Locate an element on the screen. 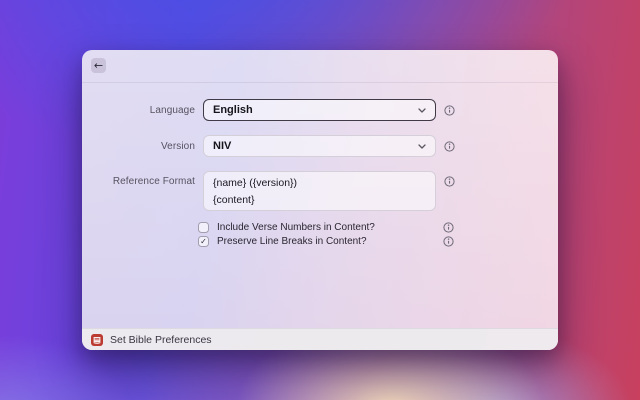 The height and width of the screenshot is (400, 640). checkbox-row-verse-numbers: Include Verse Numbers in Content? is located at coordinates (378, 227).